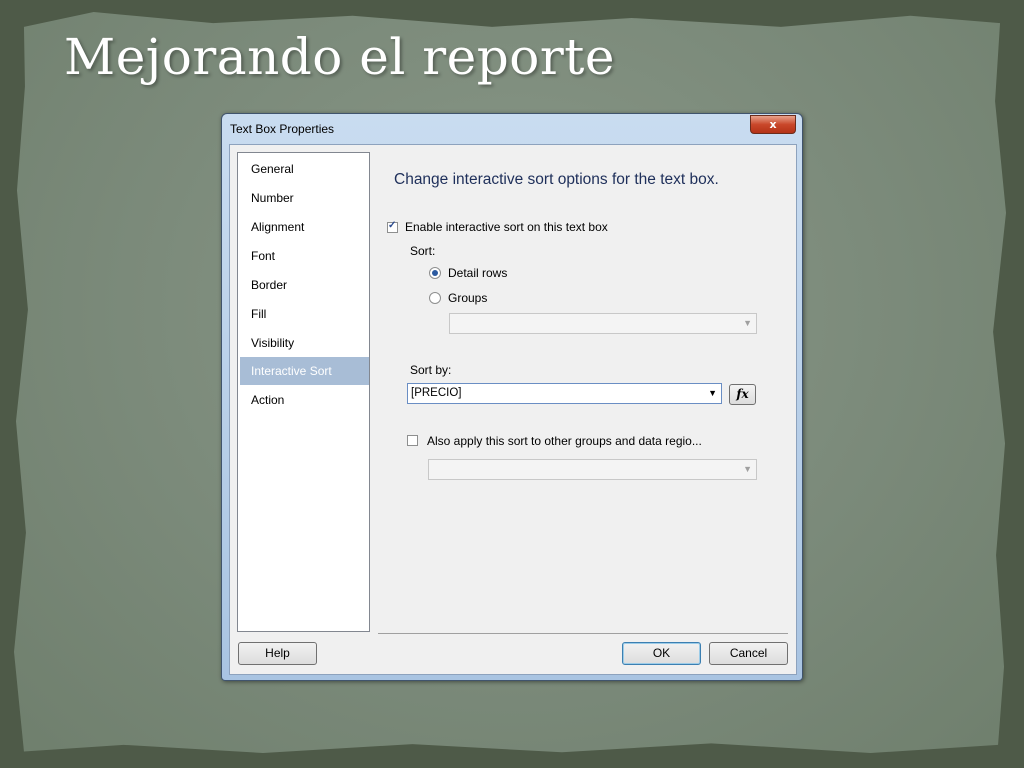 The width and height of the screenshot is (1024, 768). Describe the element at coordinates (564, 393) in the screenshot. I see `sort-by-combo: [PRECIO] ▼` at that location.